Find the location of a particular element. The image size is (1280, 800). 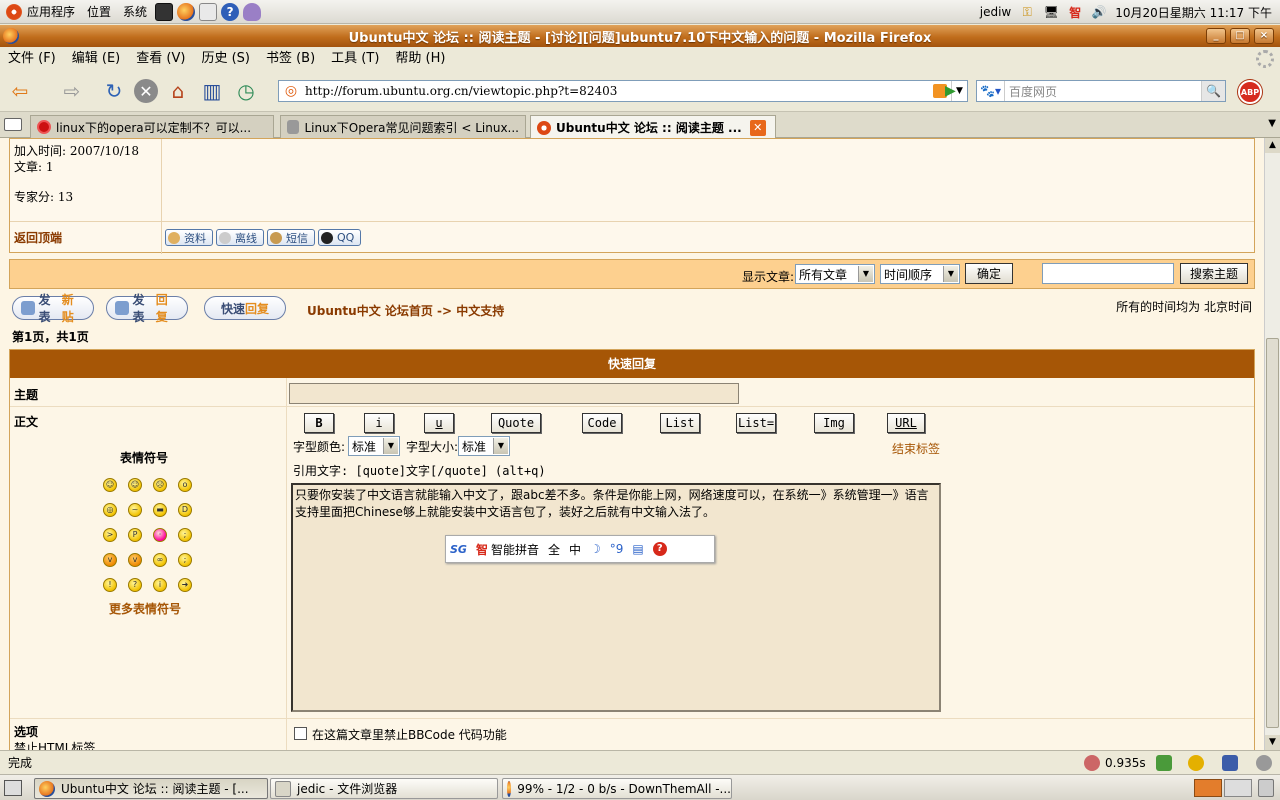

help-launcher-icon: ? is located at coordinates (230, 11).